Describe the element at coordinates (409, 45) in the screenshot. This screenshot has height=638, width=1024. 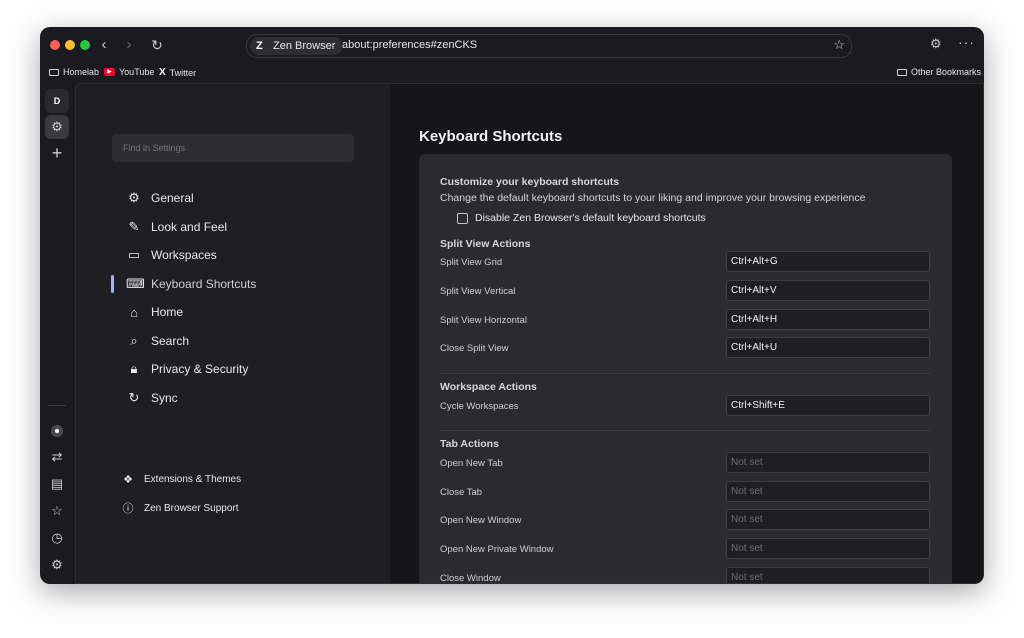
I see `url-text: about:preferences#zenCKS` at that location.